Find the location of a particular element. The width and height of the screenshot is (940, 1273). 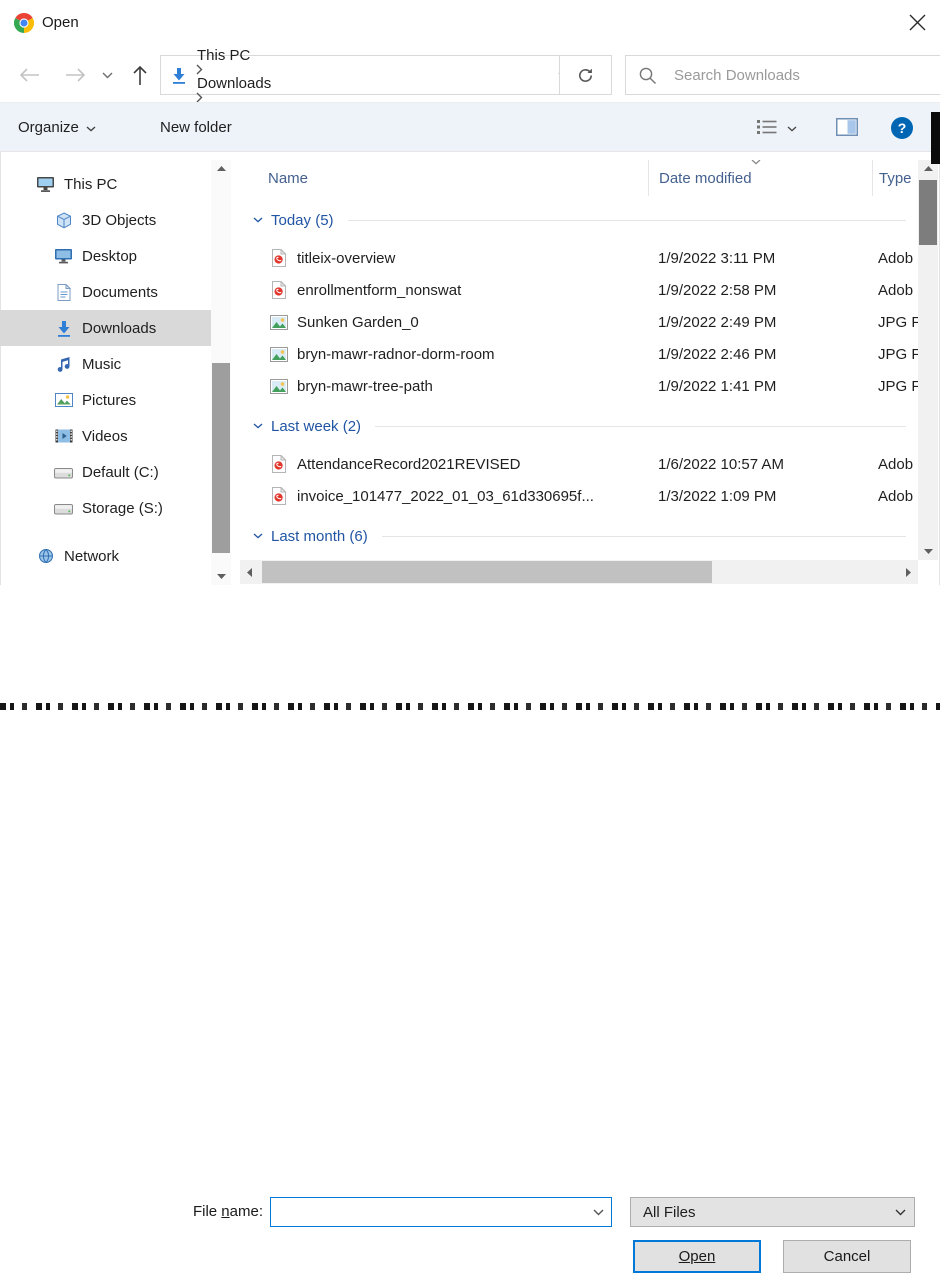

help-button: ? is located at coordinates (902, 128).